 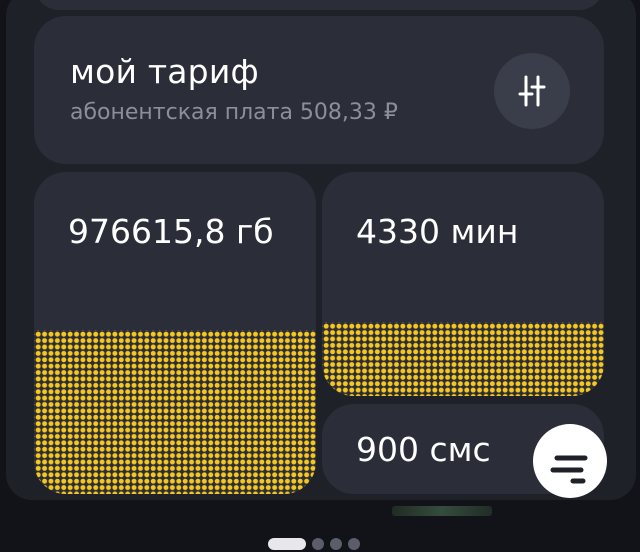 I want to click on tariff-fee: абонентская плата 508,33 ₽, so click(x=234, y=112).